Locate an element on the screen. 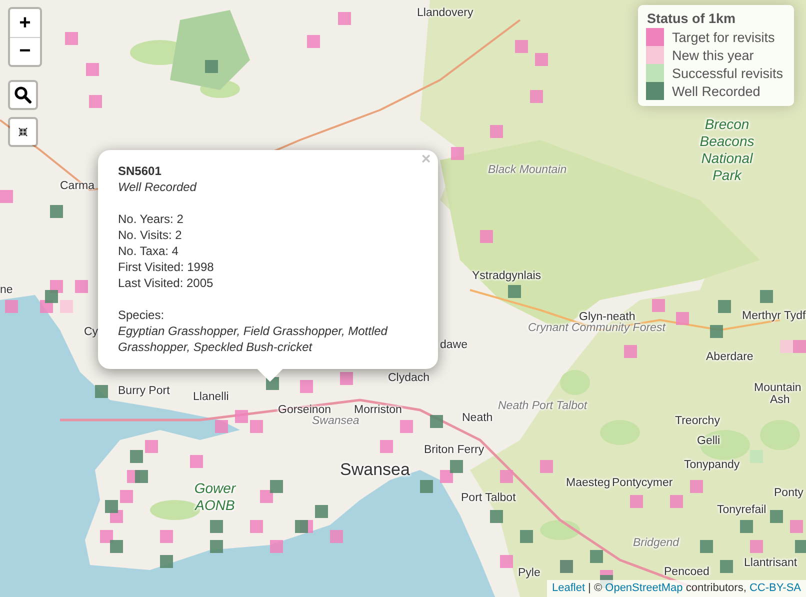 This screenshot has width=806, height=597. place-label: Glyn-neath is located at coordinates (607, 317).